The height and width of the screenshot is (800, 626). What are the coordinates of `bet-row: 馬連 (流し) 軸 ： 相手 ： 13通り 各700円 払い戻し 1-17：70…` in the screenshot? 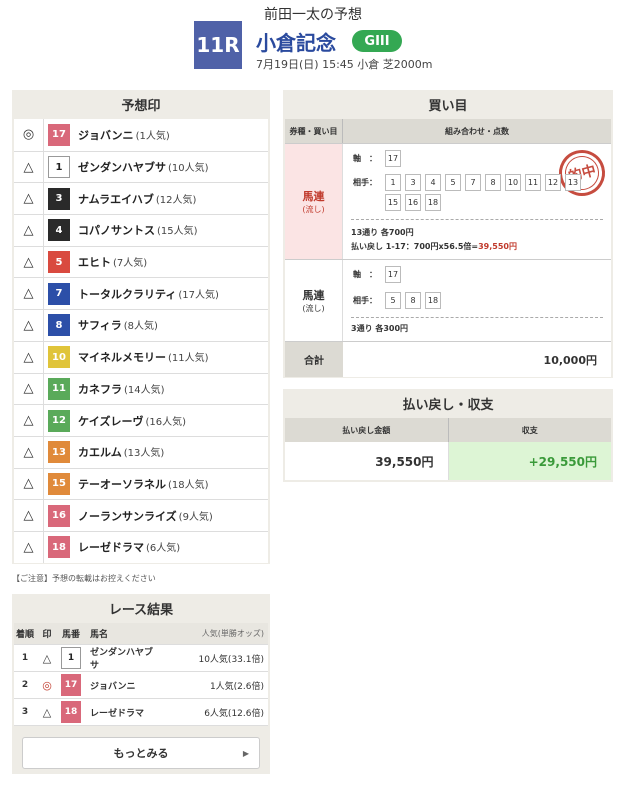 It's located at (448, 201).